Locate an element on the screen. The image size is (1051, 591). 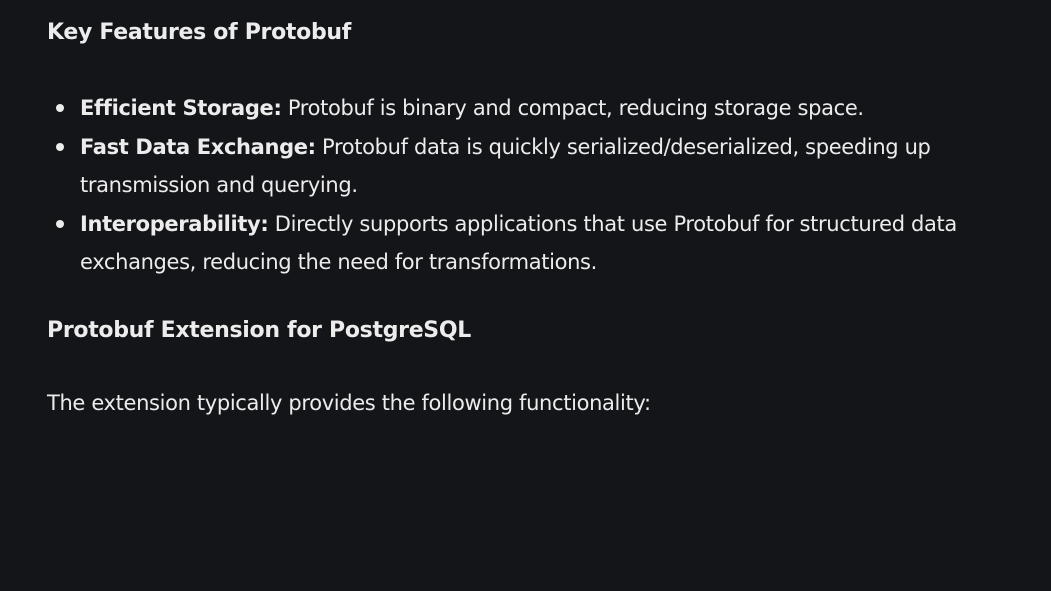
feature-term: Fast Data Exchange: is located at coordinates (198, 146).